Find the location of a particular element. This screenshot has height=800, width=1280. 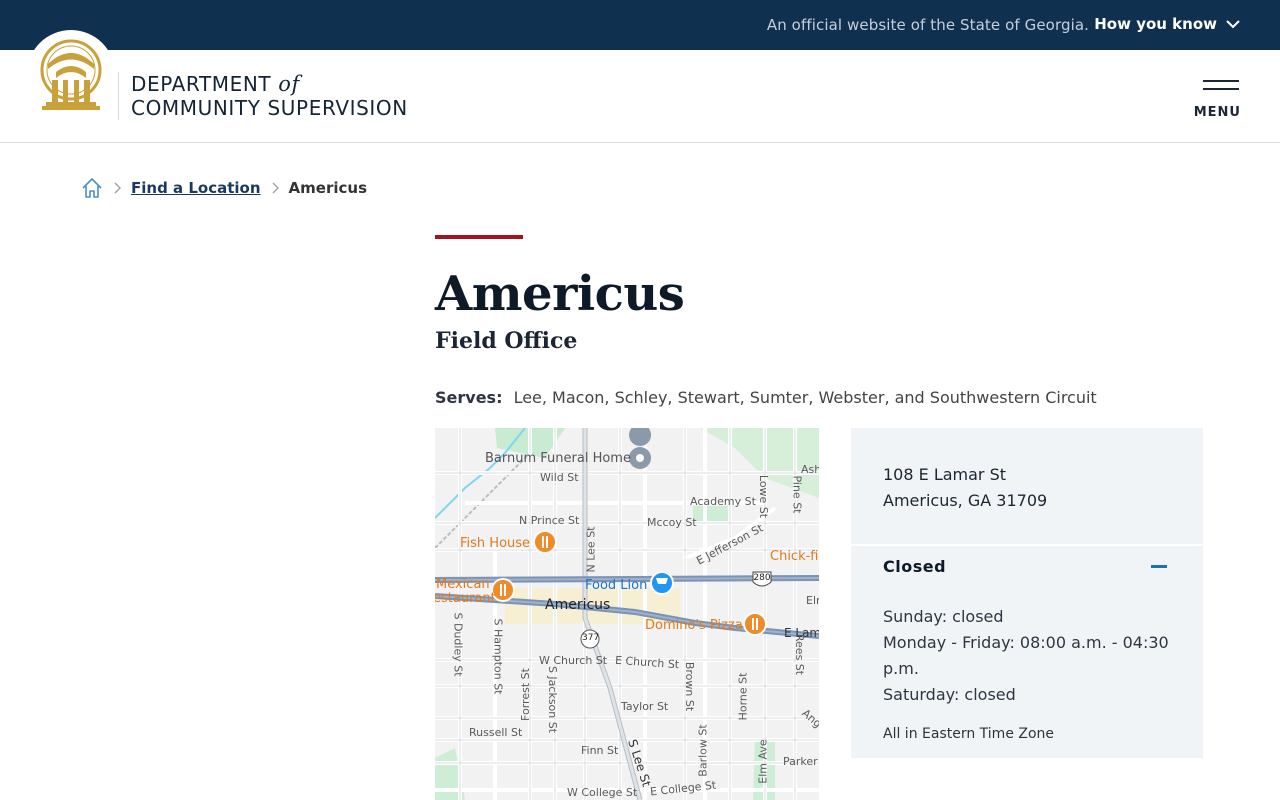

how-you-know-button: How you know is located at coordinates (1167, 24).